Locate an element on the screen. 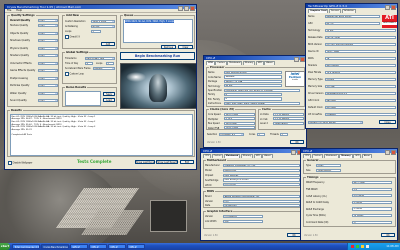  tab-validation: Validation is located at coordinates (348, 11).